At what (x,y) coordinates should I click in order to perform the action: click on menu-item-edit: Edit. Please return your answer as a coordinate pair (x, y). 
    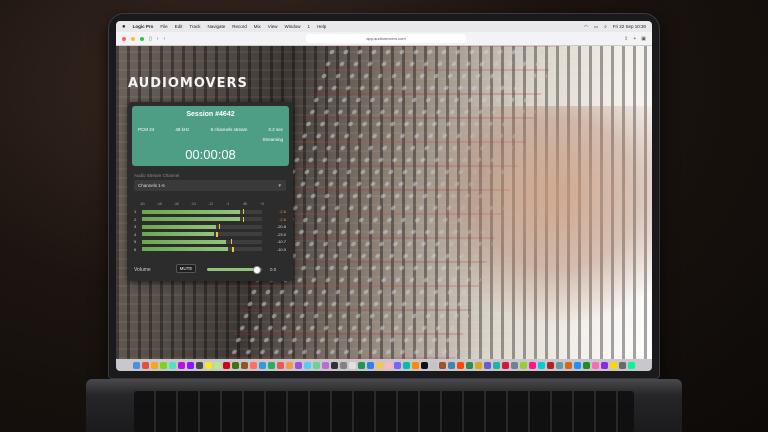
    Looking at the image, I should click on (179, 26).